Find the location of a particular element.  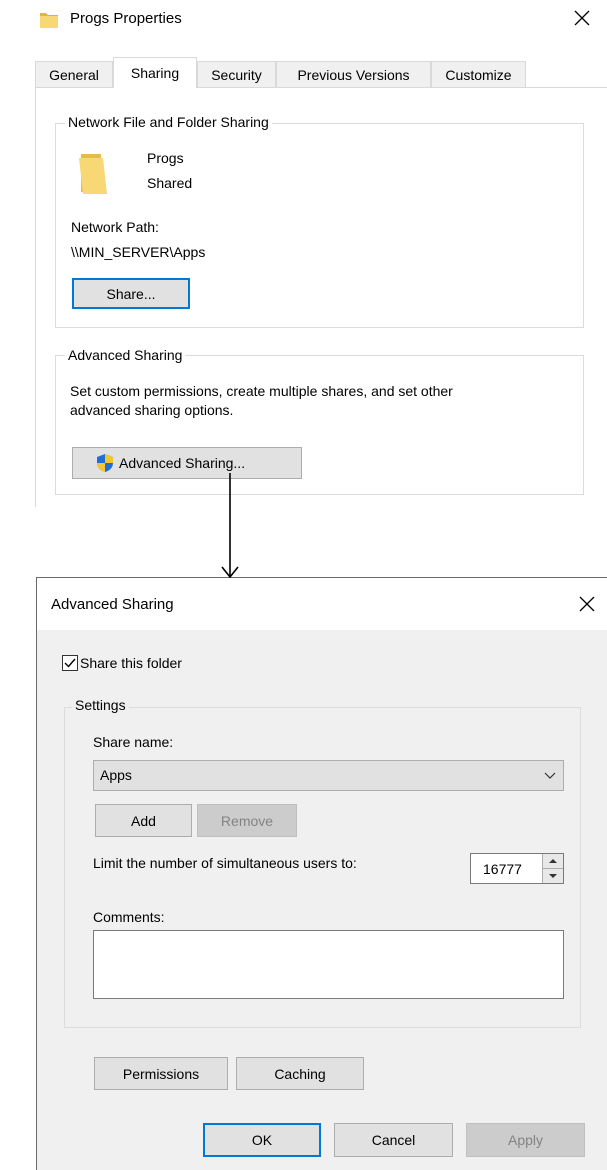

caching-button-label: Caching is located at coordinates (300, 1073).